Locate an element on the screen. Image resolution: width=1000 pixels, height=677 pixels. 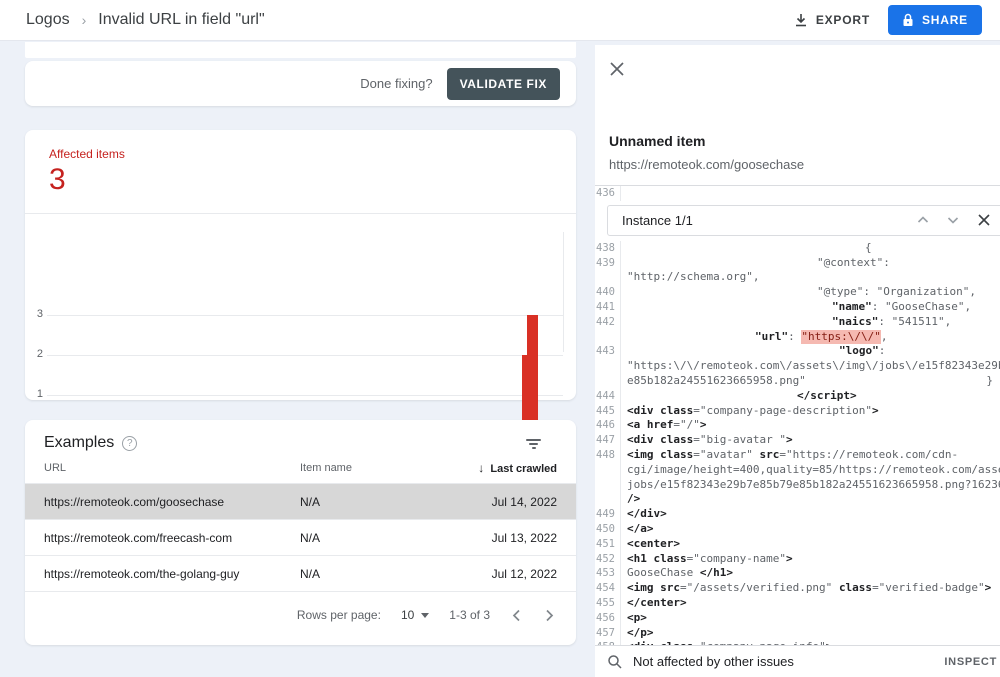
line-number: 451 is located at coordinates (608, 544).